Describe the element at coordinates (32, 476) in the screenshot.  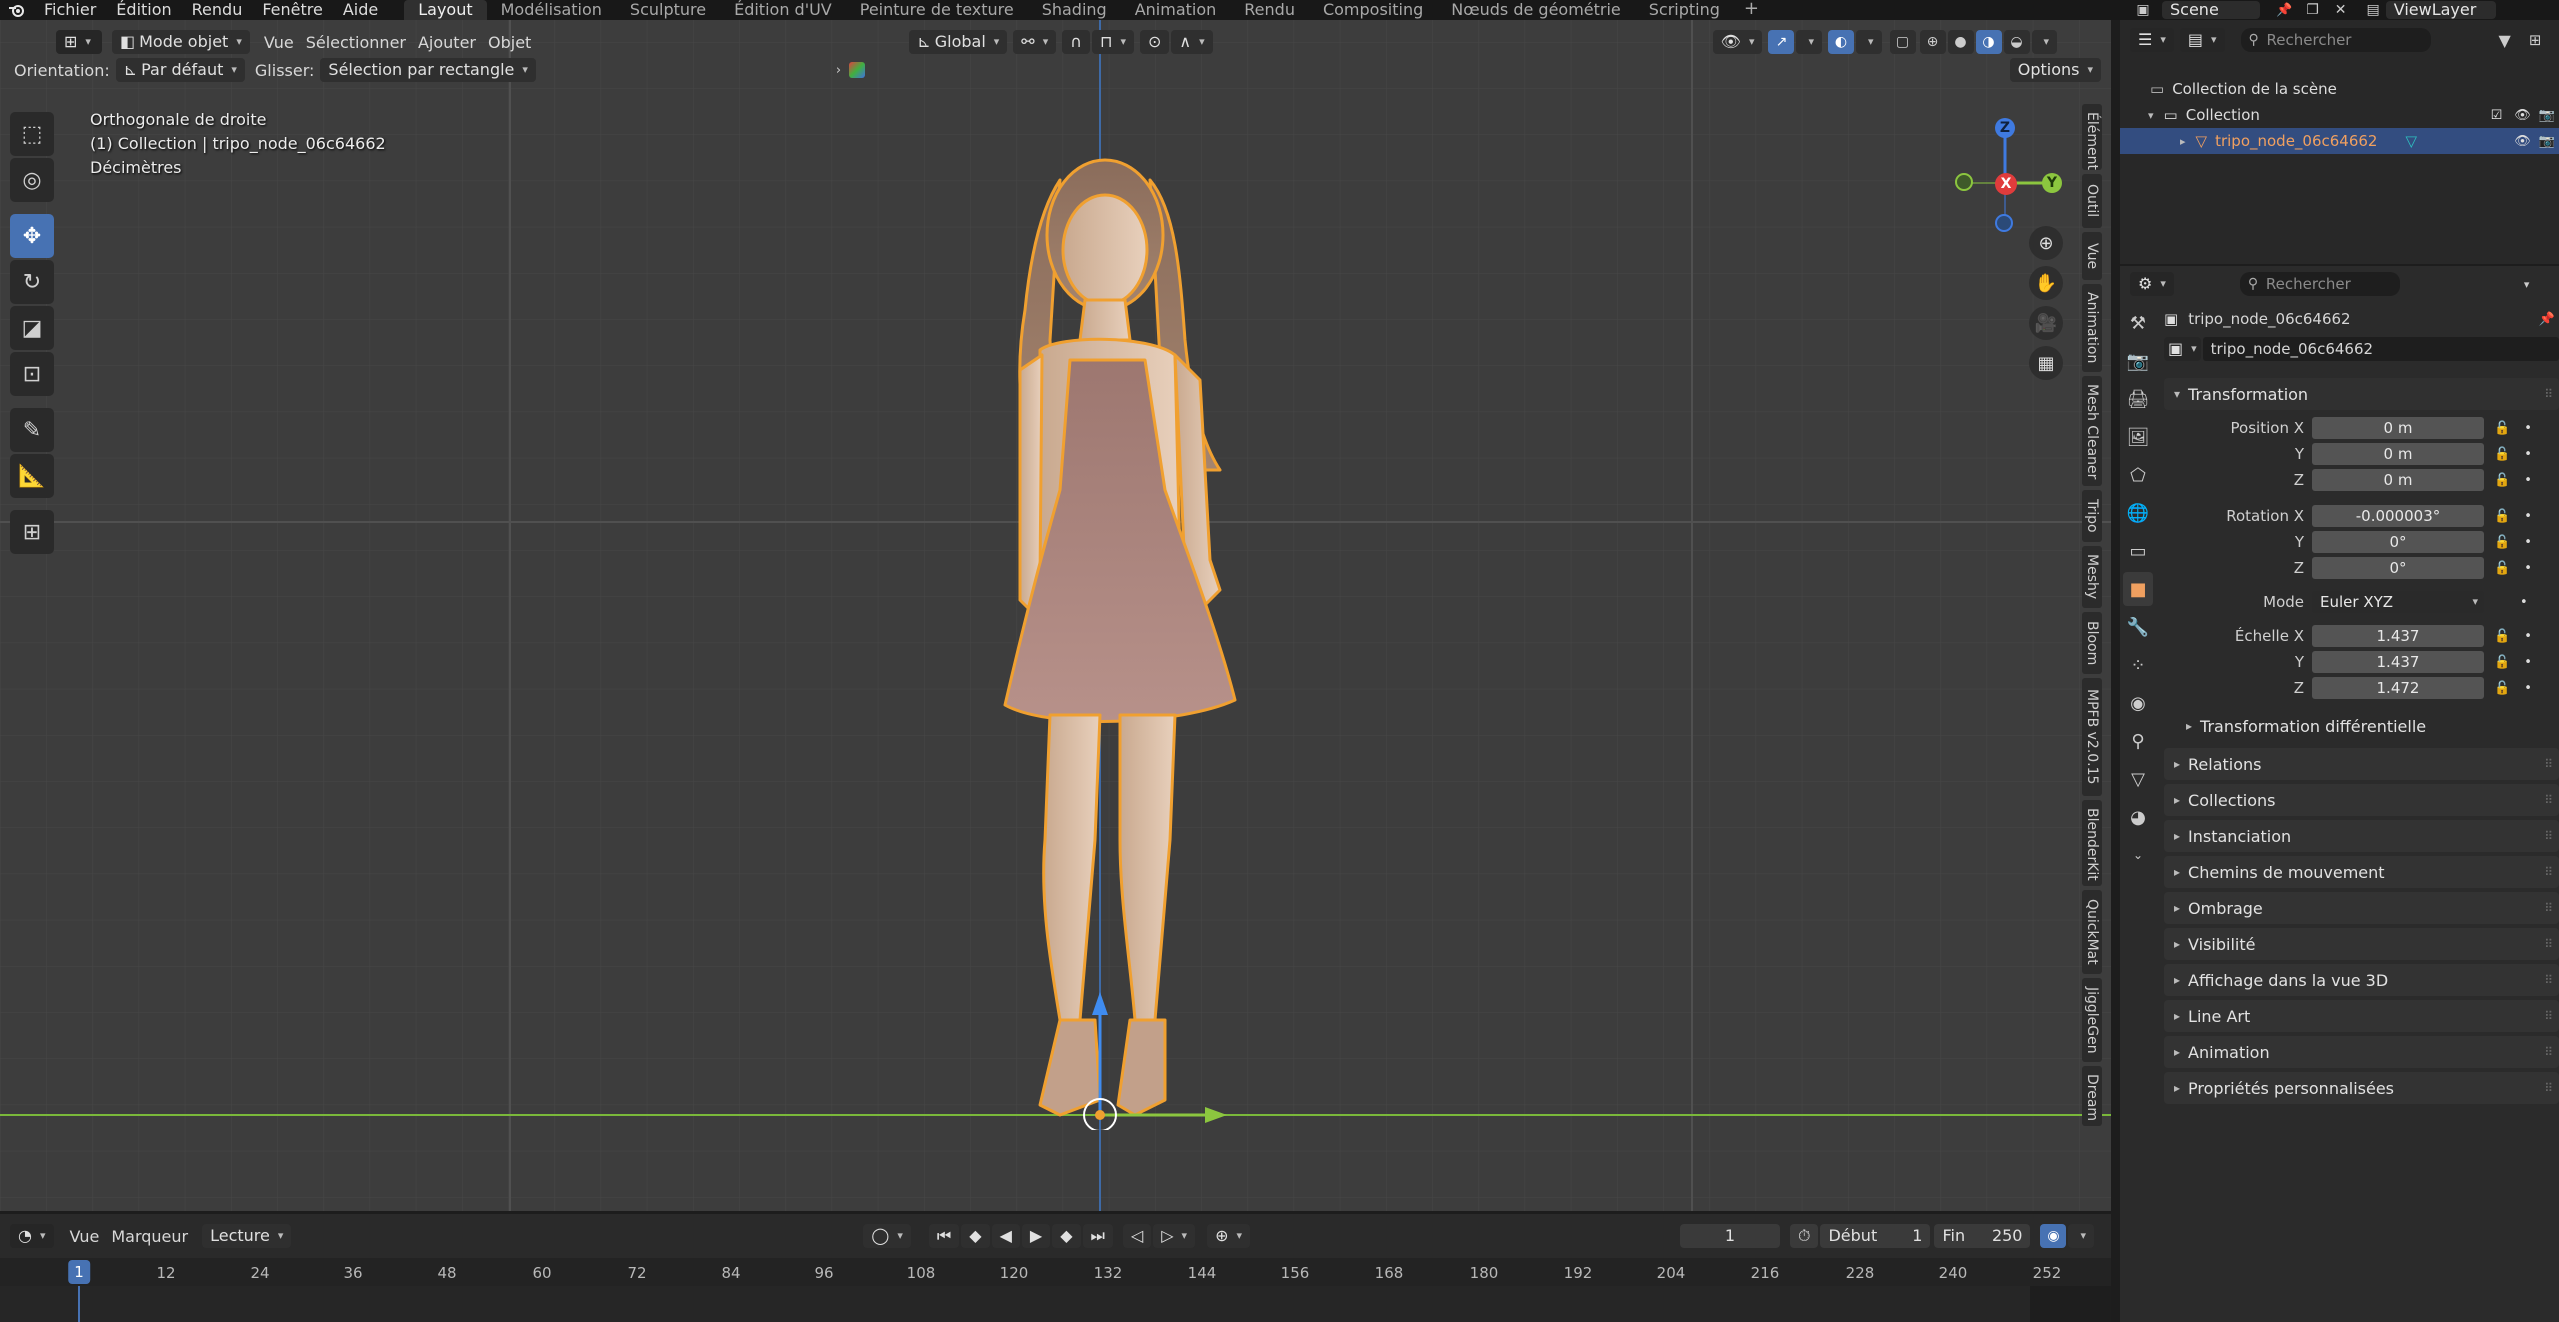
I see `measure-tool: 📐` at that location.